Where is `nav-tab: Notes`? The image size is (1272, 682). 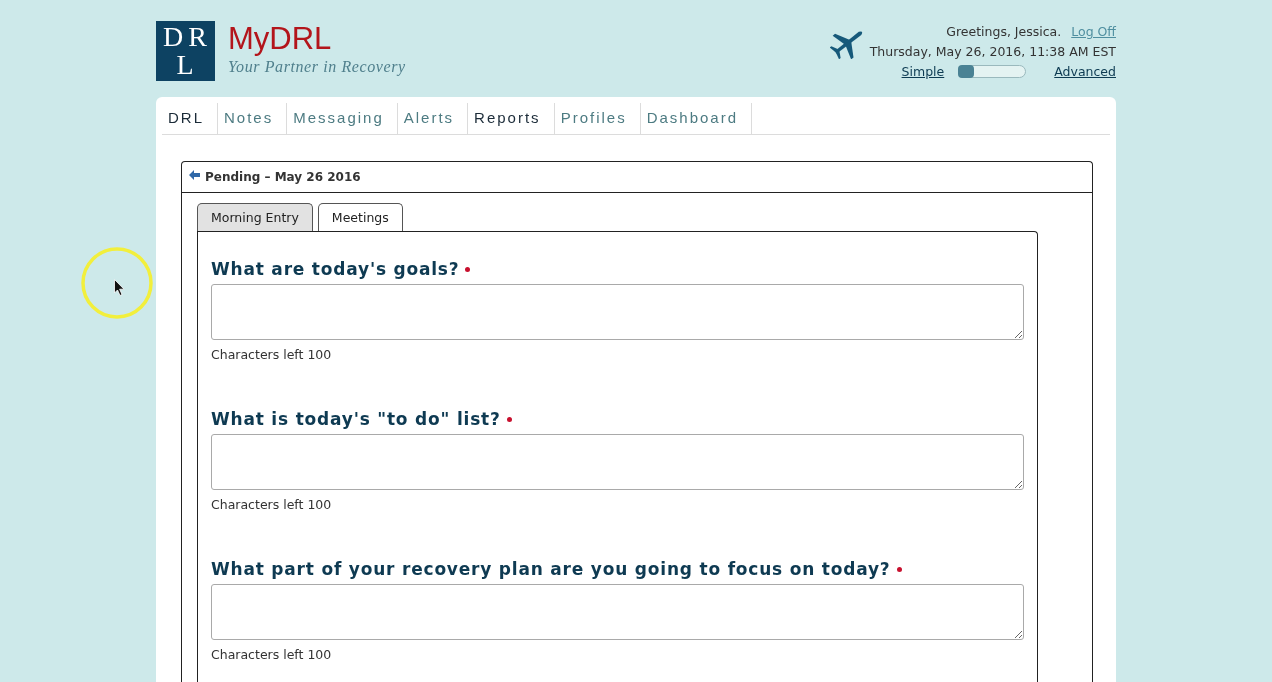
nav-tab: Notes is located at coordinates (253, 118).